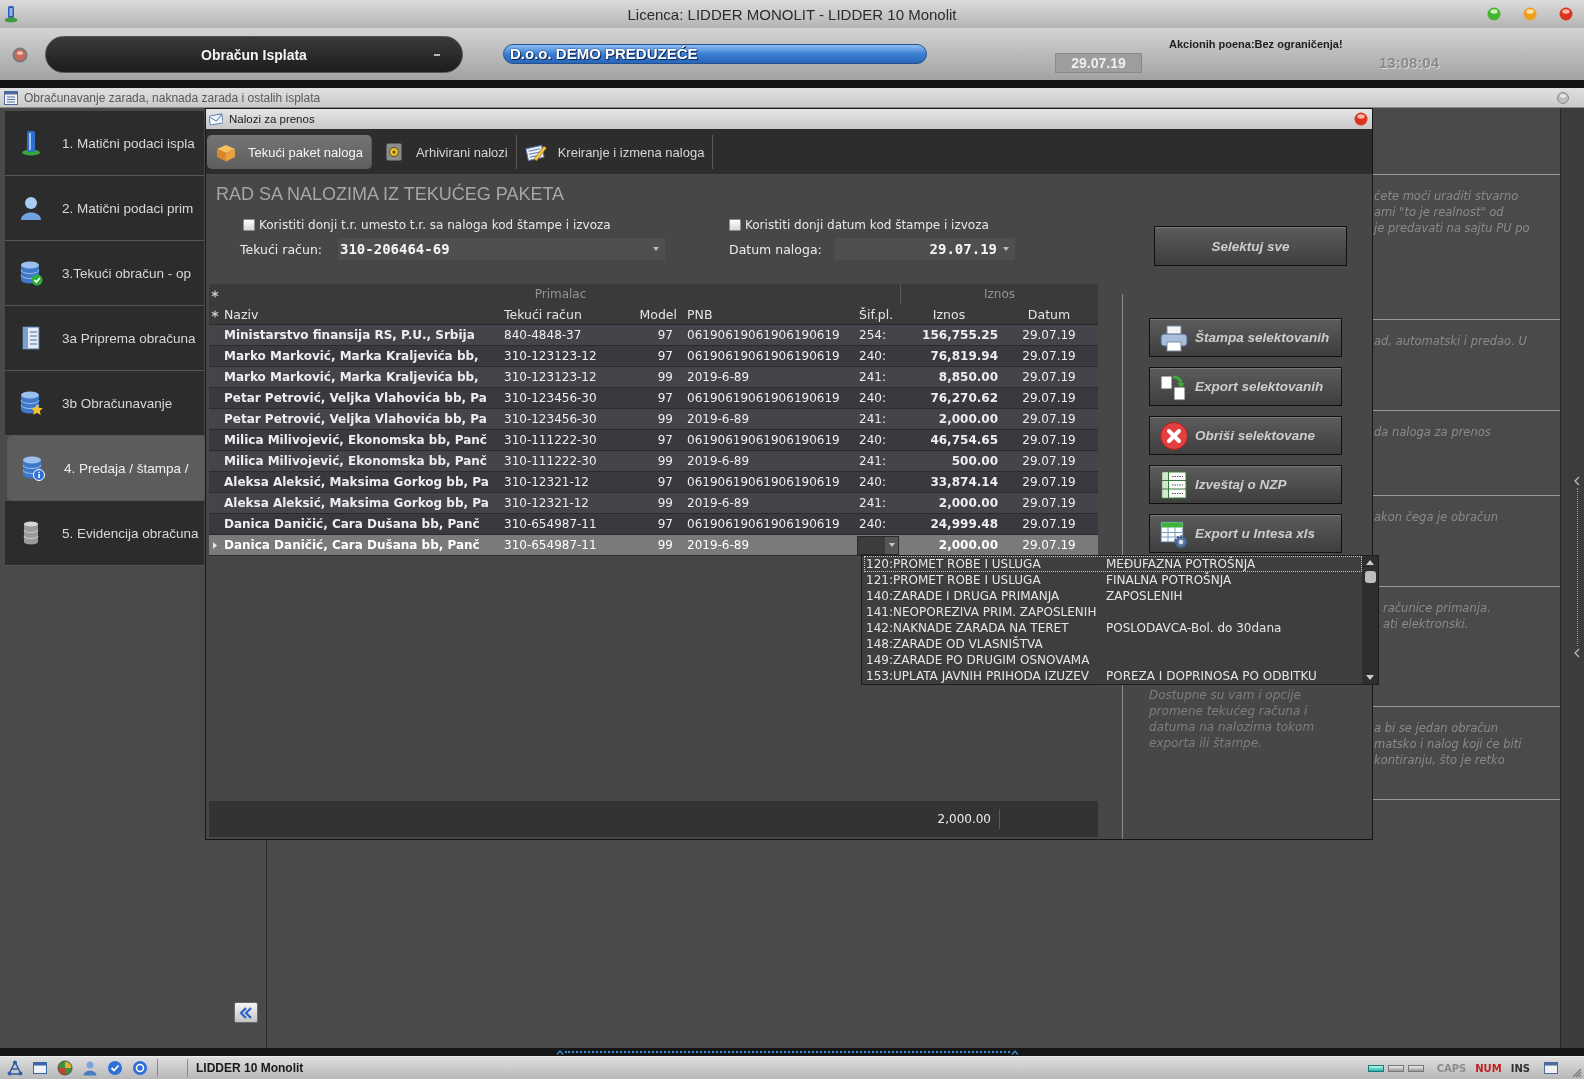 The height and width of the screenshot is (1079, 1584). What do you see at coordinates (15, 1068) in the screenshot?
I see `network-icon` at bounding box center [15, 1068].